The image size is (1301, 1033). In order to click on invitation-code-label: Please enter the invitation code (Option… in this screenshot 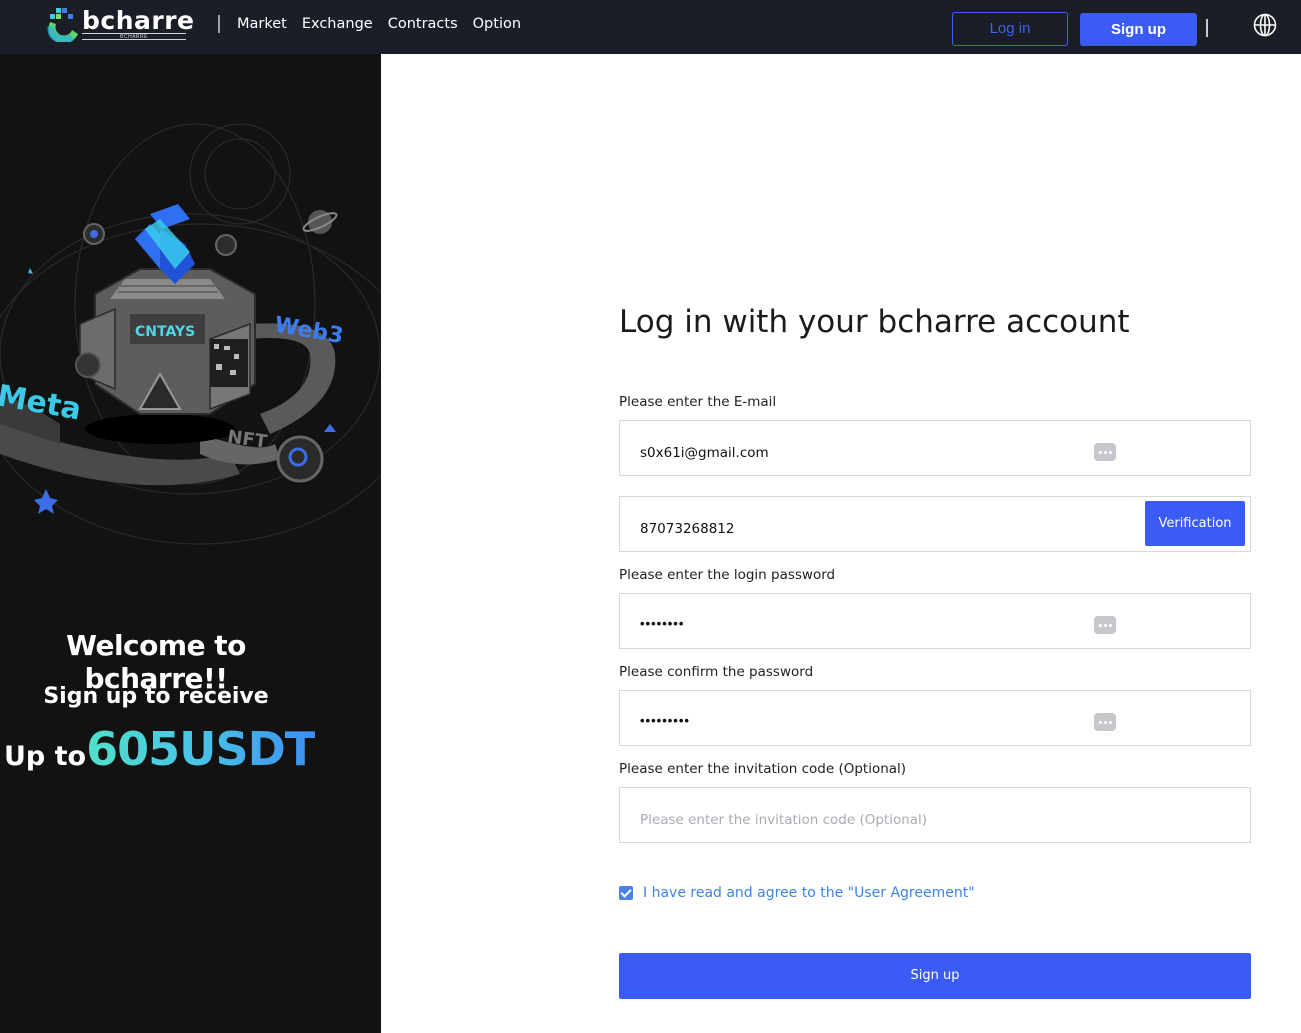, I will do `click(763, 769)`.